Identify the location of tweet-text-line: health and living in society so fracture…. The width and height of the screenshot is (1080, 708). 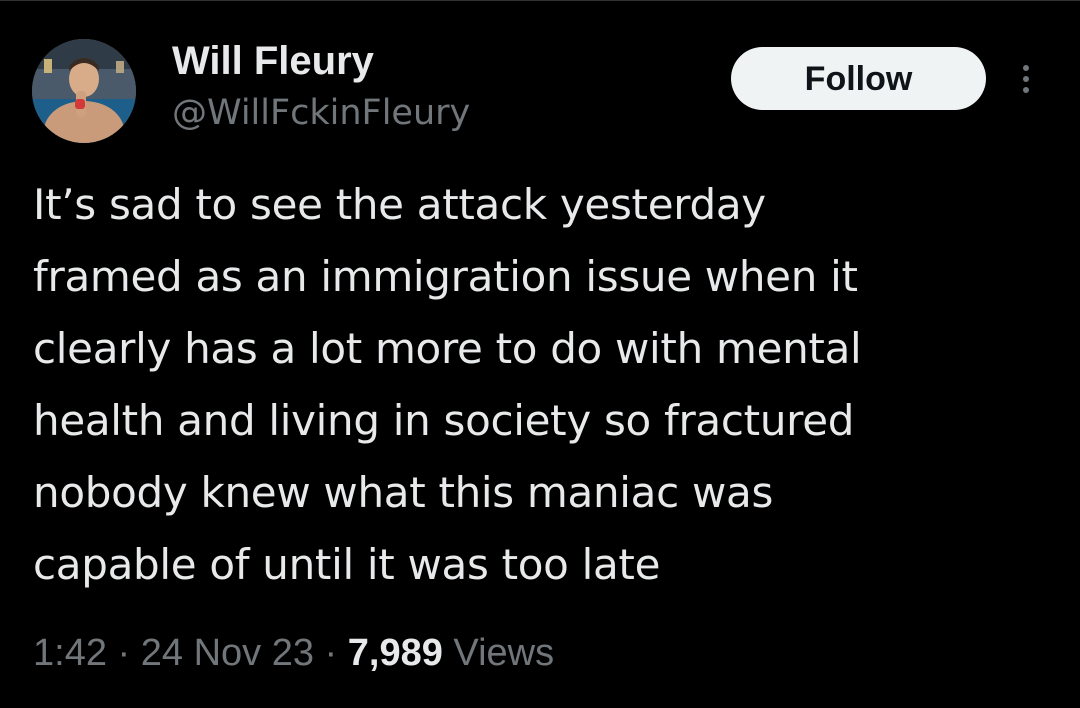
(444, 420).